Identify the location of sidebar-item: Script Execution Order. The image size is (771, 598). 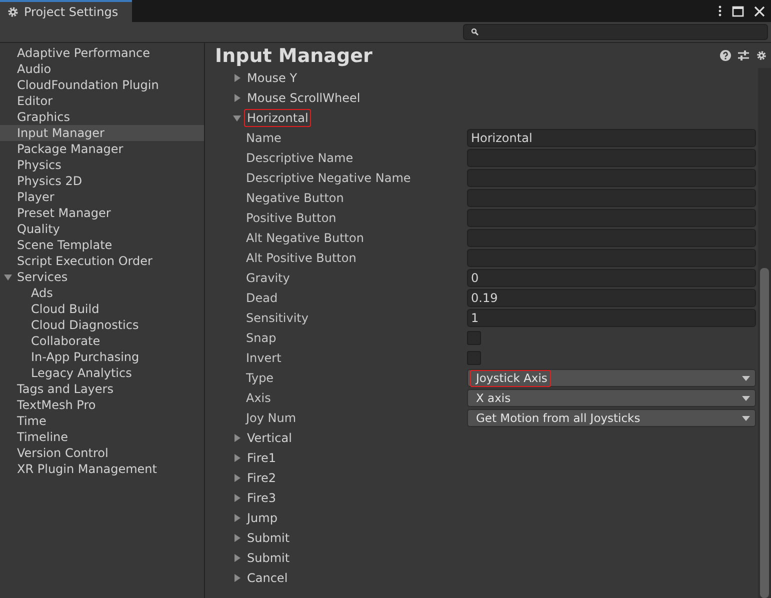
(102, 261).